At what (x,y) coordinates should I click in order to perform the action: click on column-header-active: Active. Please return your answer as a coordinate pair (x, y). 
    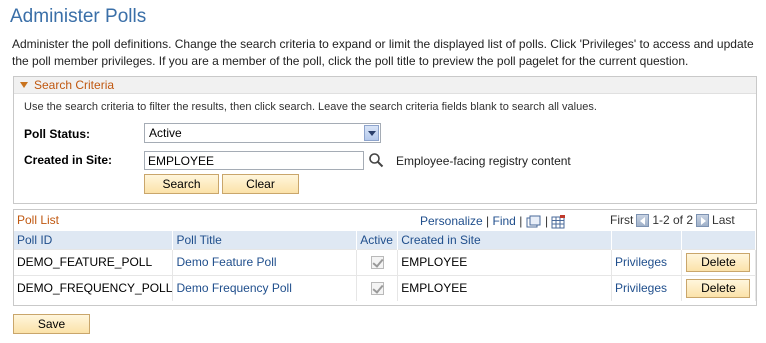
    Looking at the image, I should click on (377, 240).